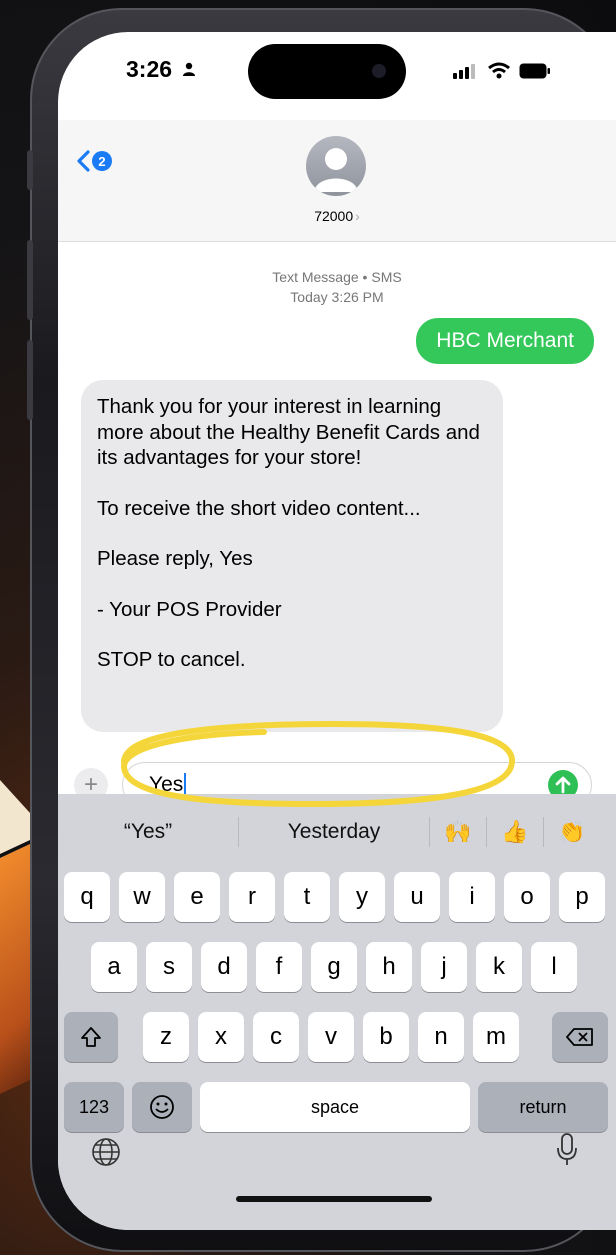 The width and height of the screenshot is (616, 1255). Describe the element at coordinates (87, 897) in the screenshot. I see `key-q: q` at that location.